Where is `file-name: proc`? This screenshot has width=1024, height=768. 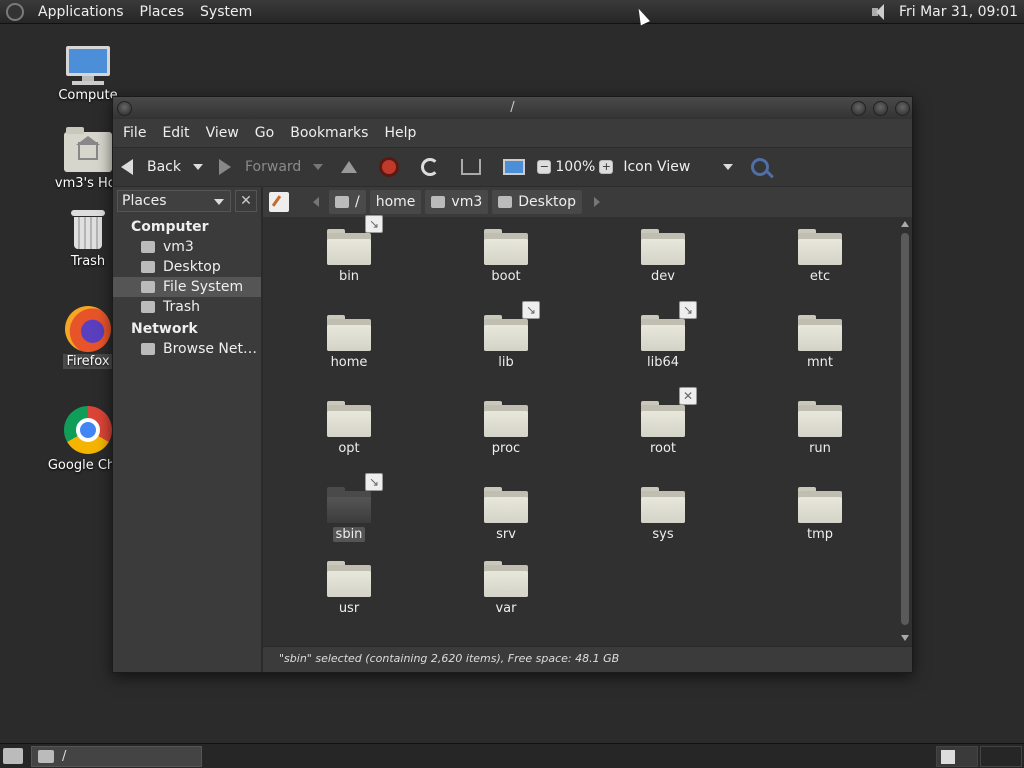
file-name: proc is located at coordinates (506, 448).